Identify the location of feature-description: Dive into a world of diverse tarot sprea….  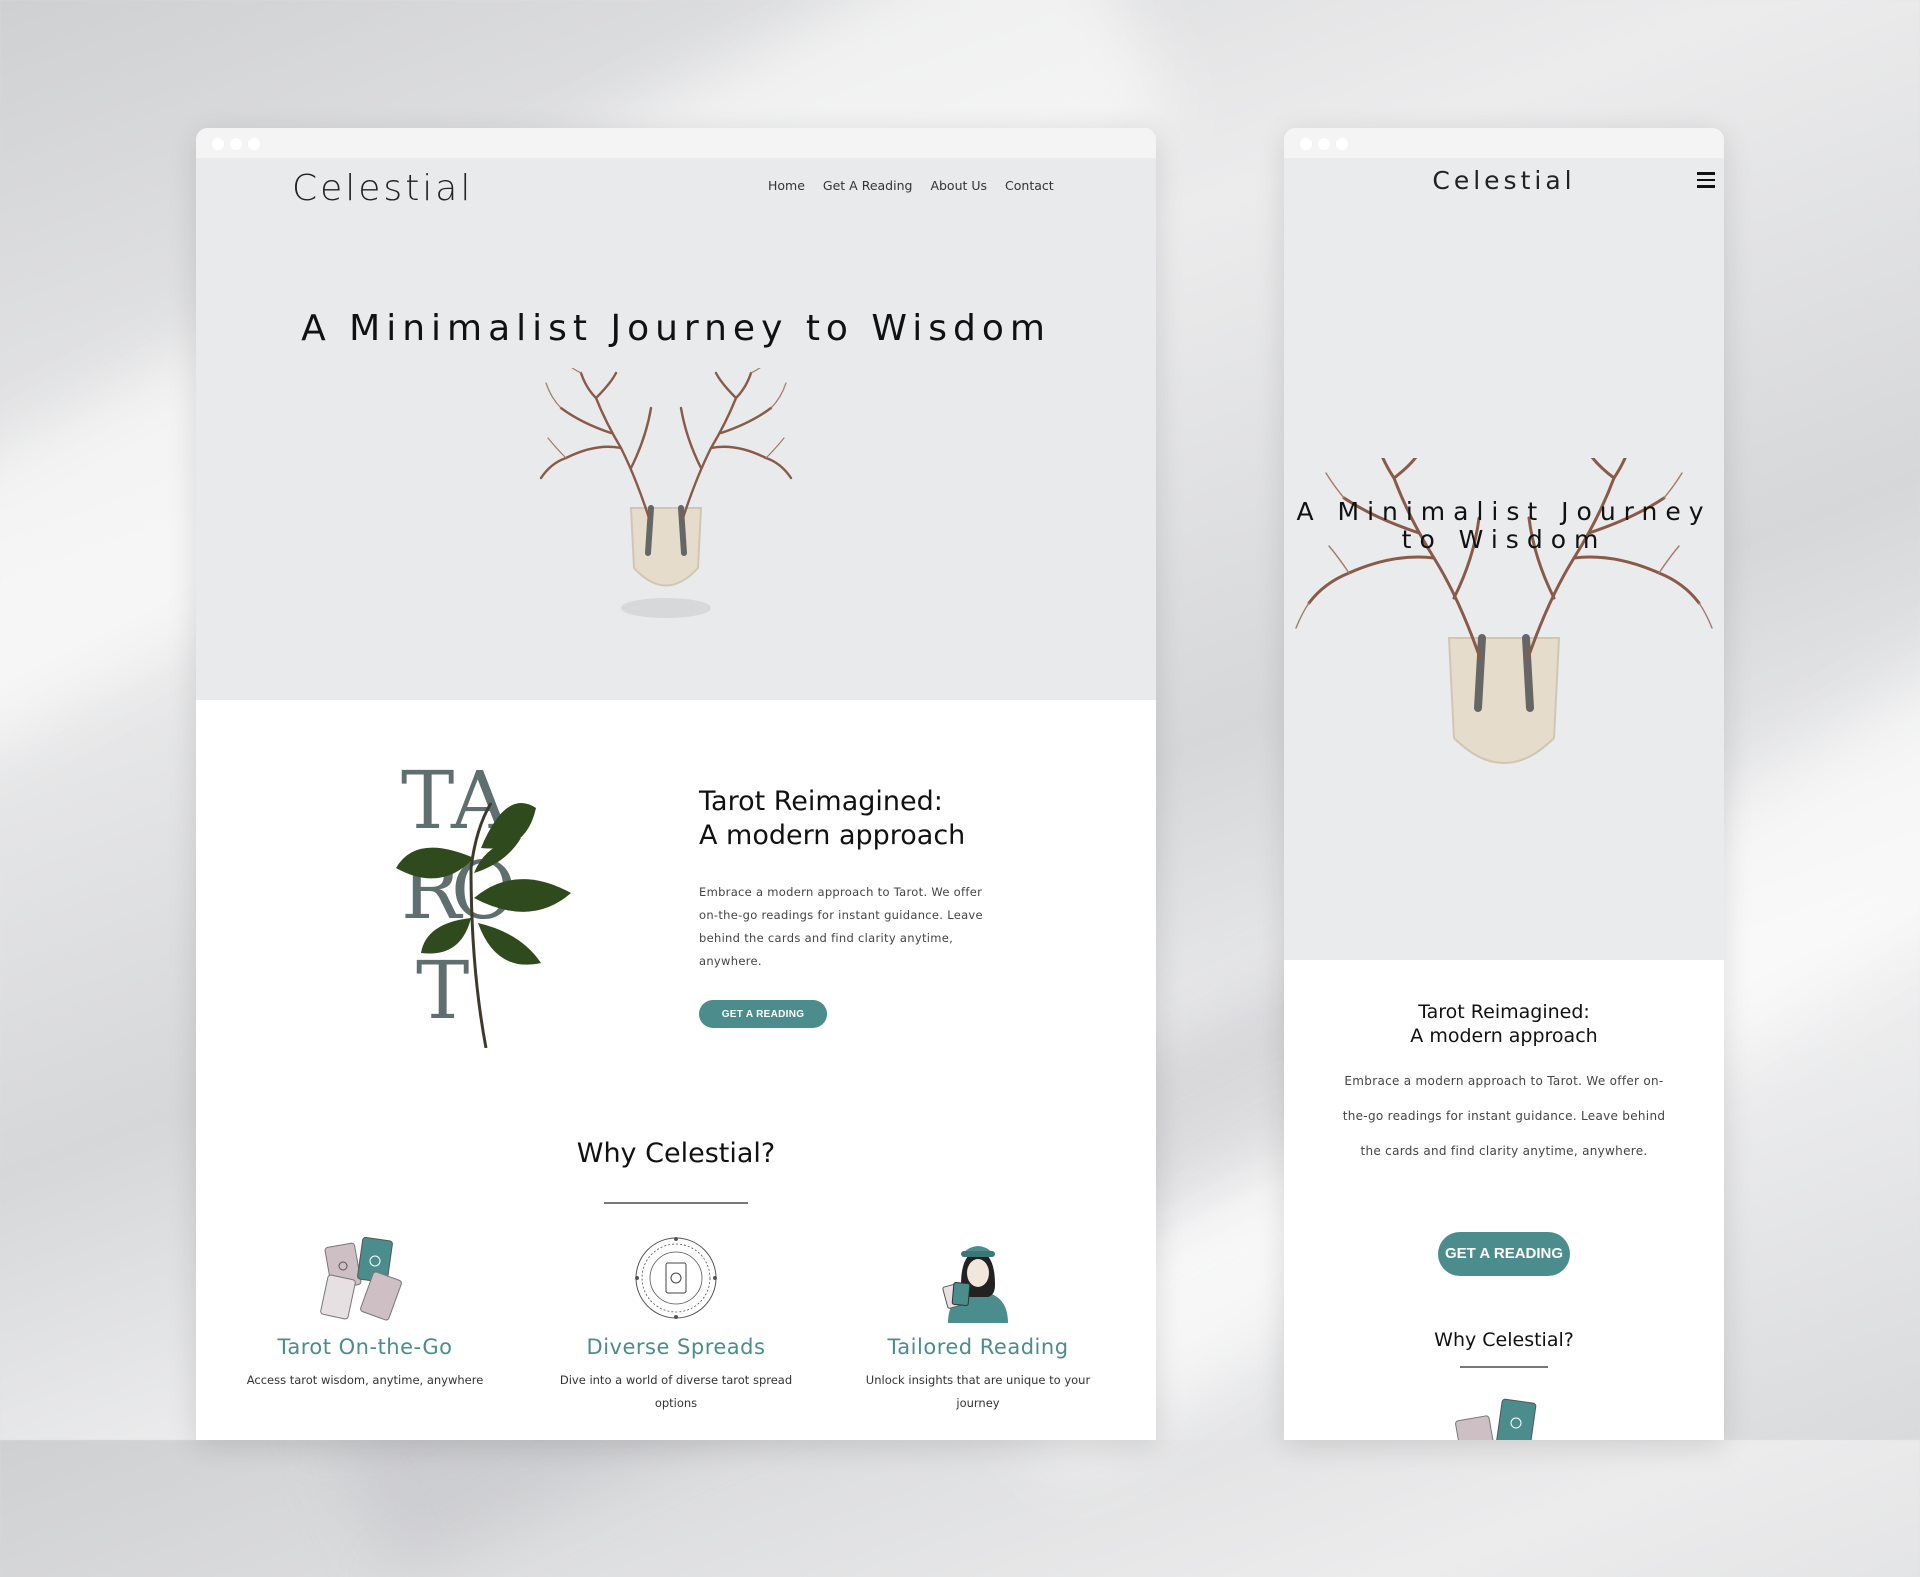
(676, 1391).